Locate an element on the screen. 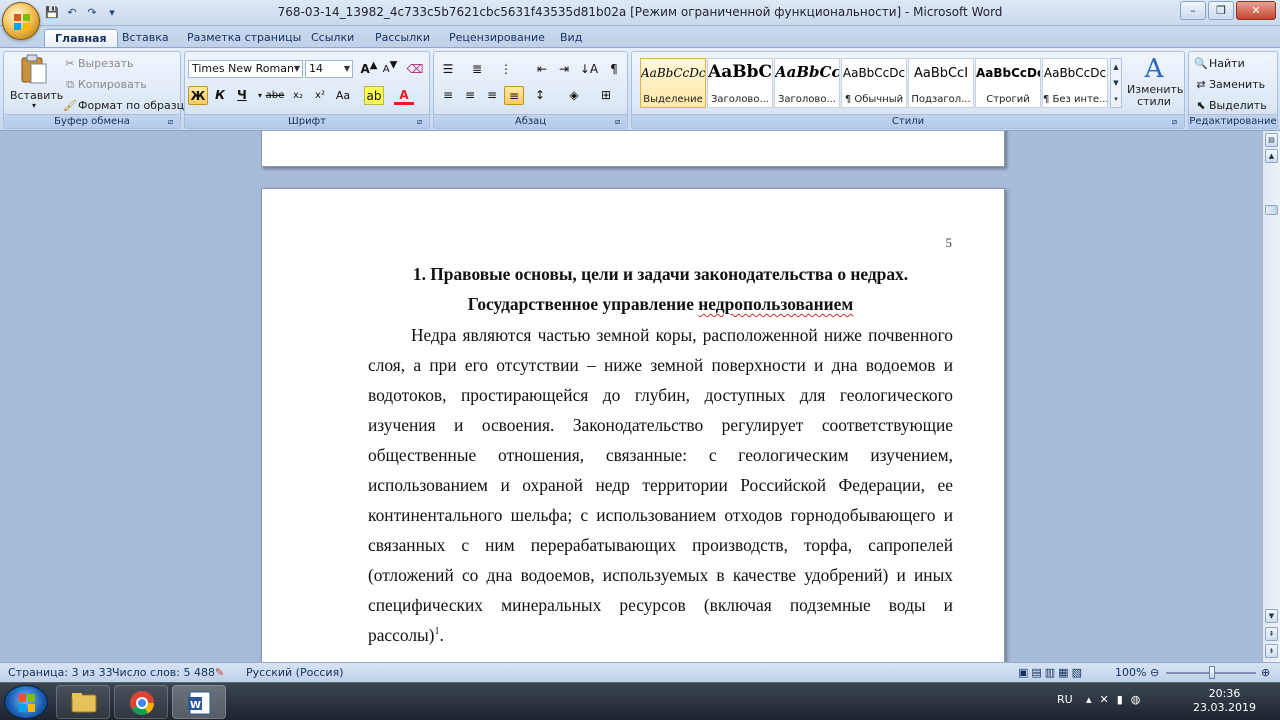 The width and height of the screenshot is (1280, 720). proofing-icon: ✎ is located at coordinates (219, 672).